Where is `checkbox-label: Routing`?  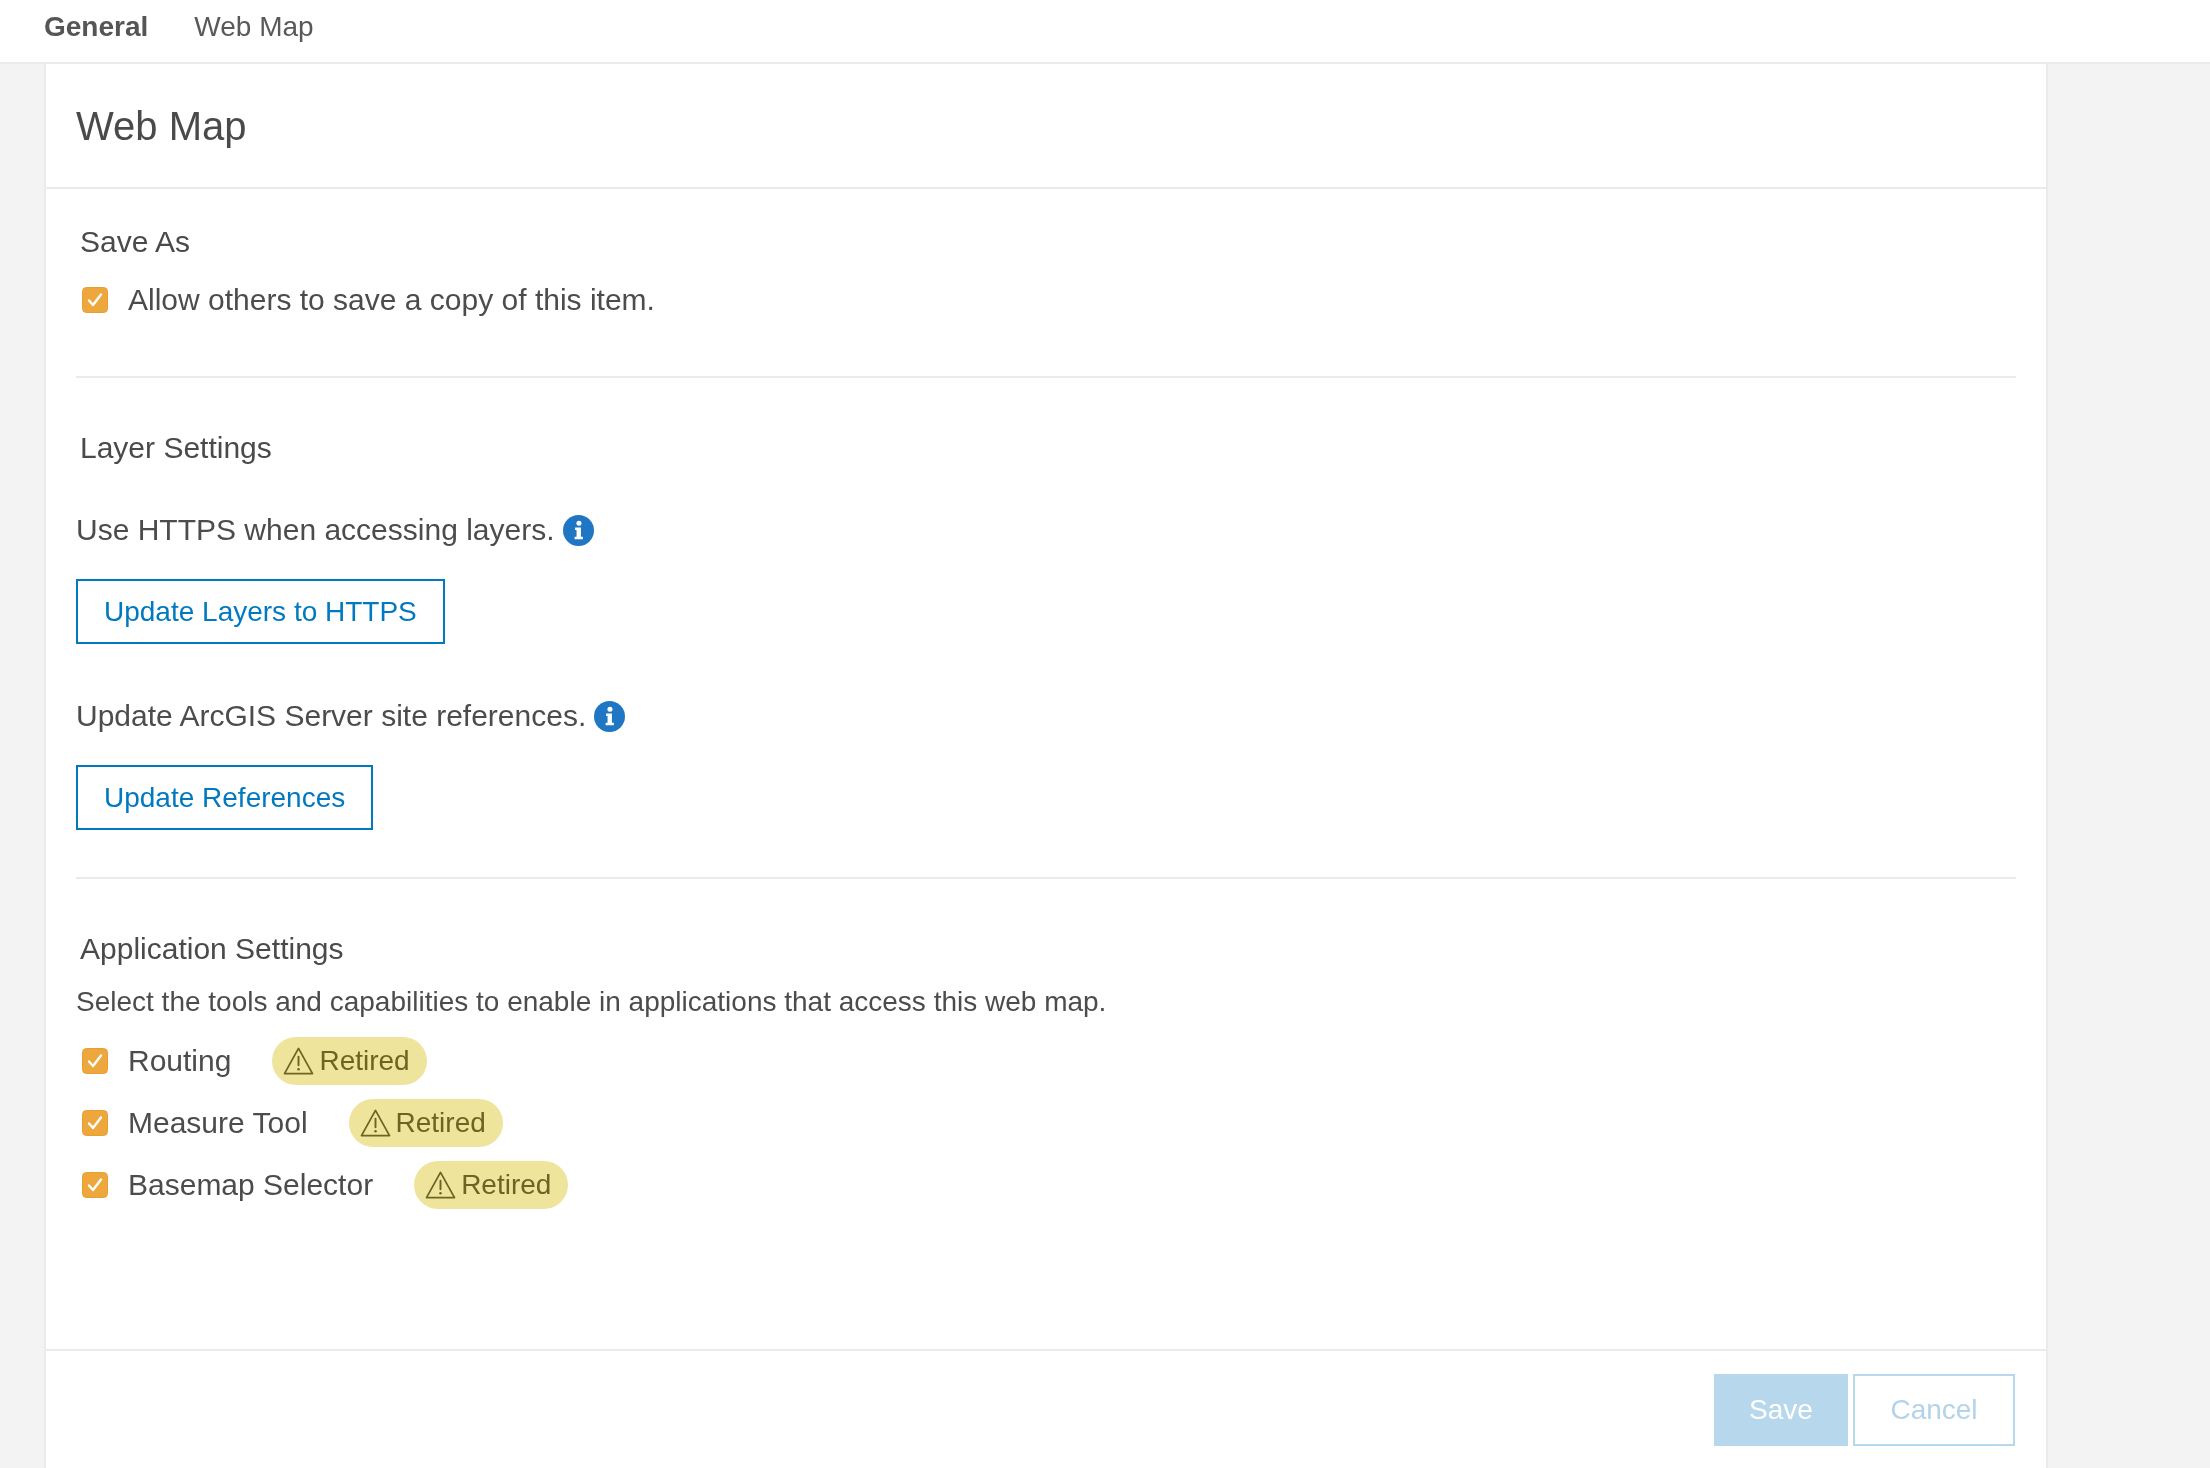
checkbox-label: Routing is located at coordinates (180, 1061).